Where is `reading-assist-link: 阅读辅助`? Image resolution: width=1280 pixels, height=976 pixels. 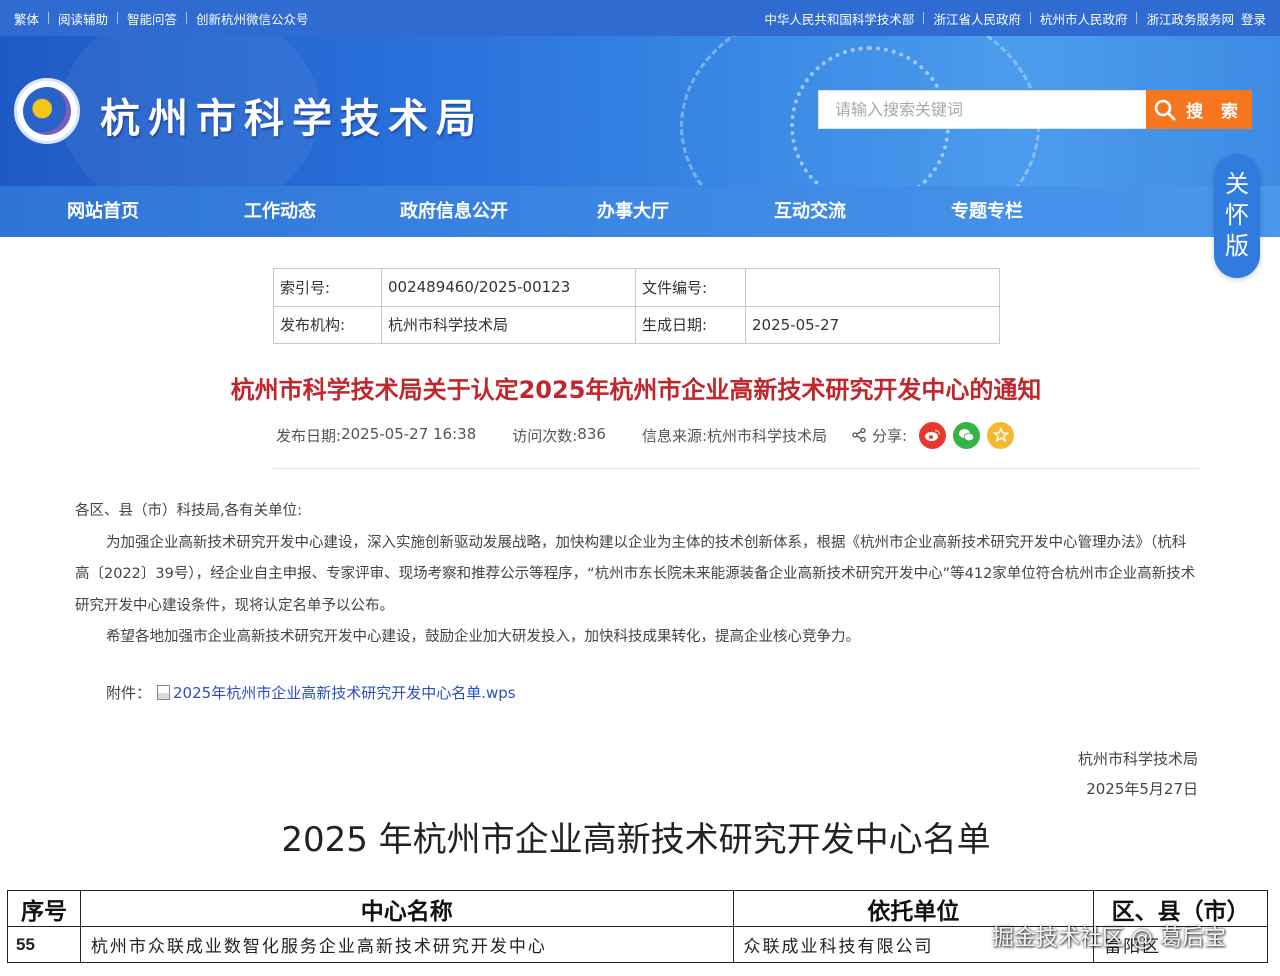
reading-assist-link: 阅读辅助 is located at coordinates (83, 18).